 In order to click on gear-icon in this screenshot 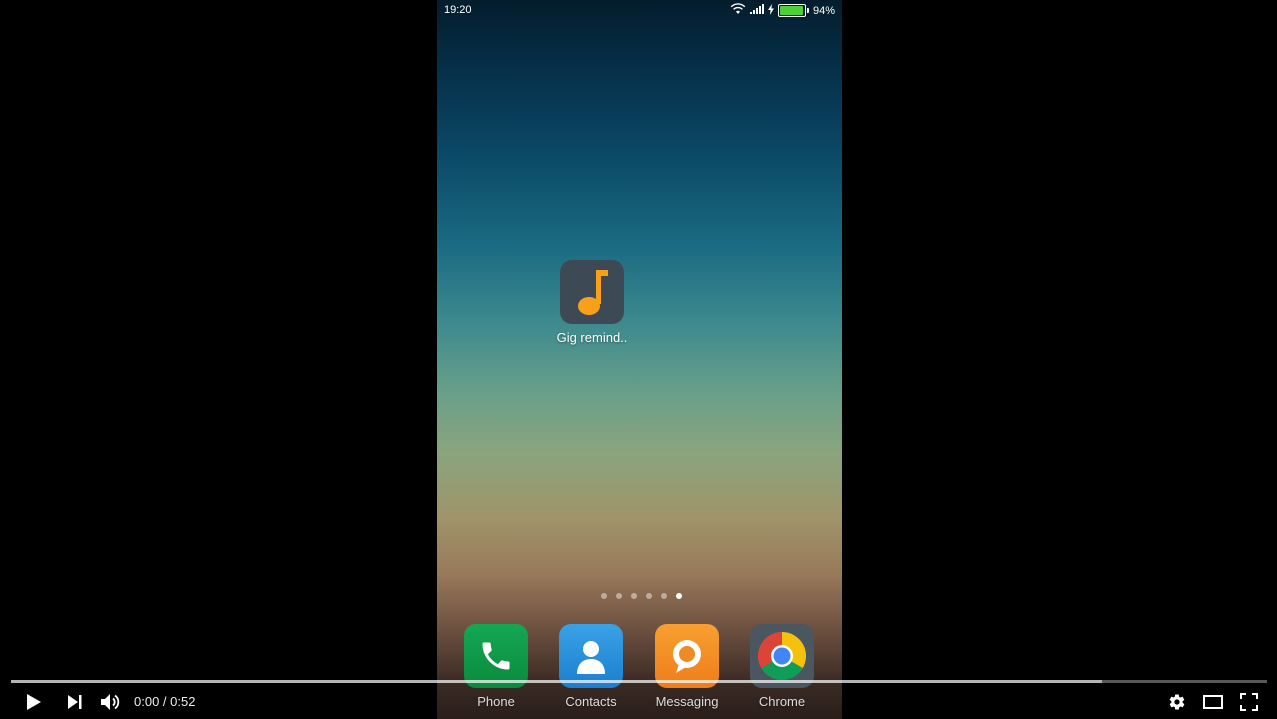, I will do `click(1177, 702)`.